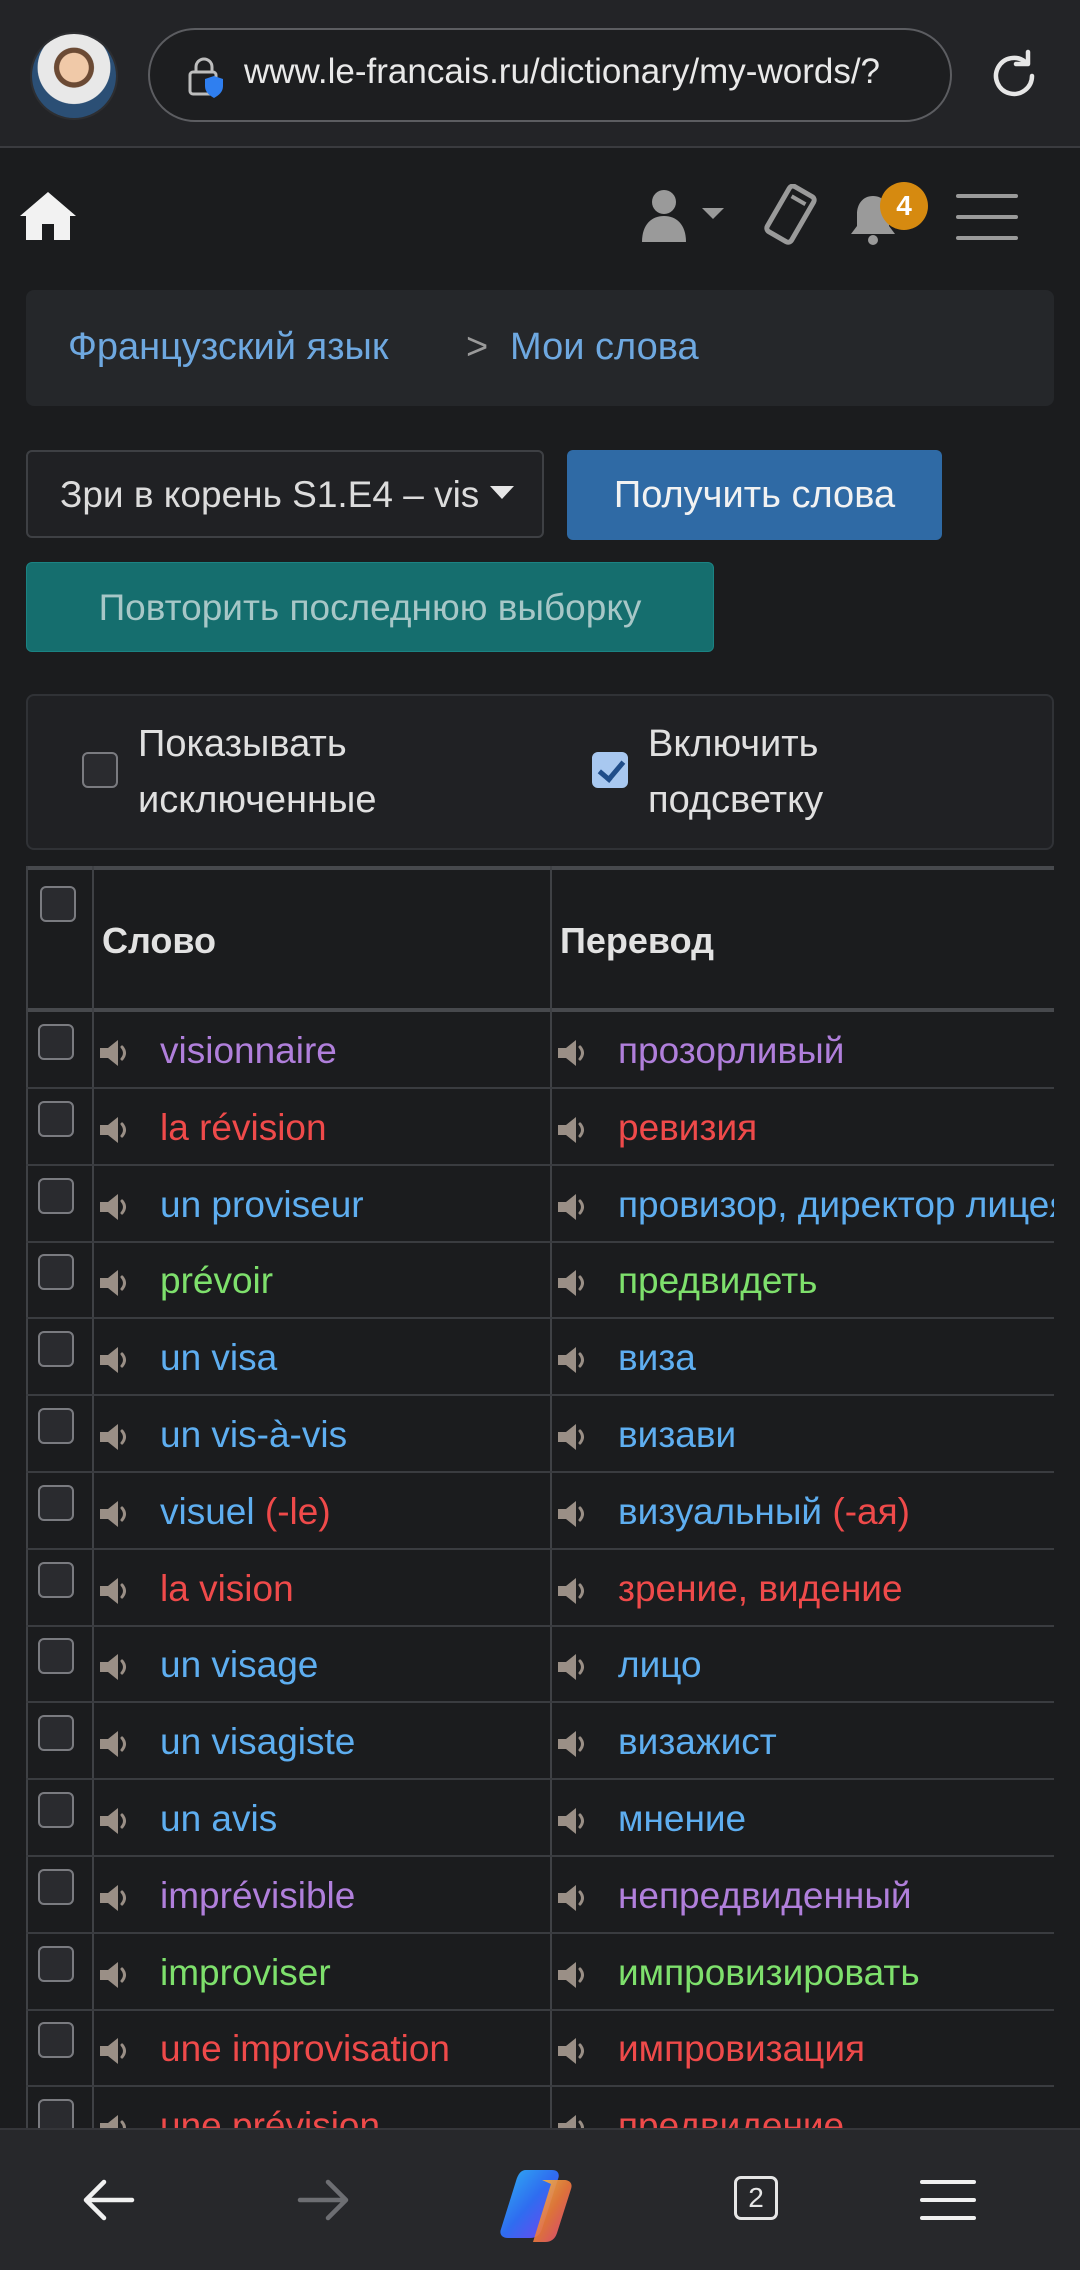  I want to click on select-all-checkbox, so click(58, 904).